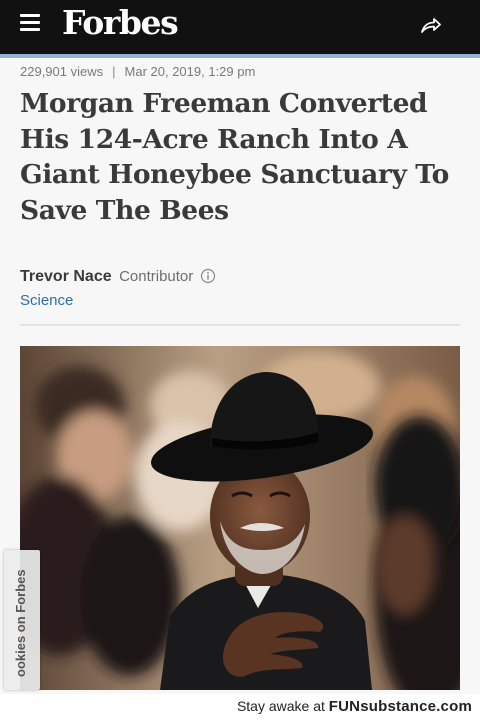 Image resolution: width=480 pixels, height=720 pixels. I want to click on byline: Trevor Nace Contributor, so click(118, 277).